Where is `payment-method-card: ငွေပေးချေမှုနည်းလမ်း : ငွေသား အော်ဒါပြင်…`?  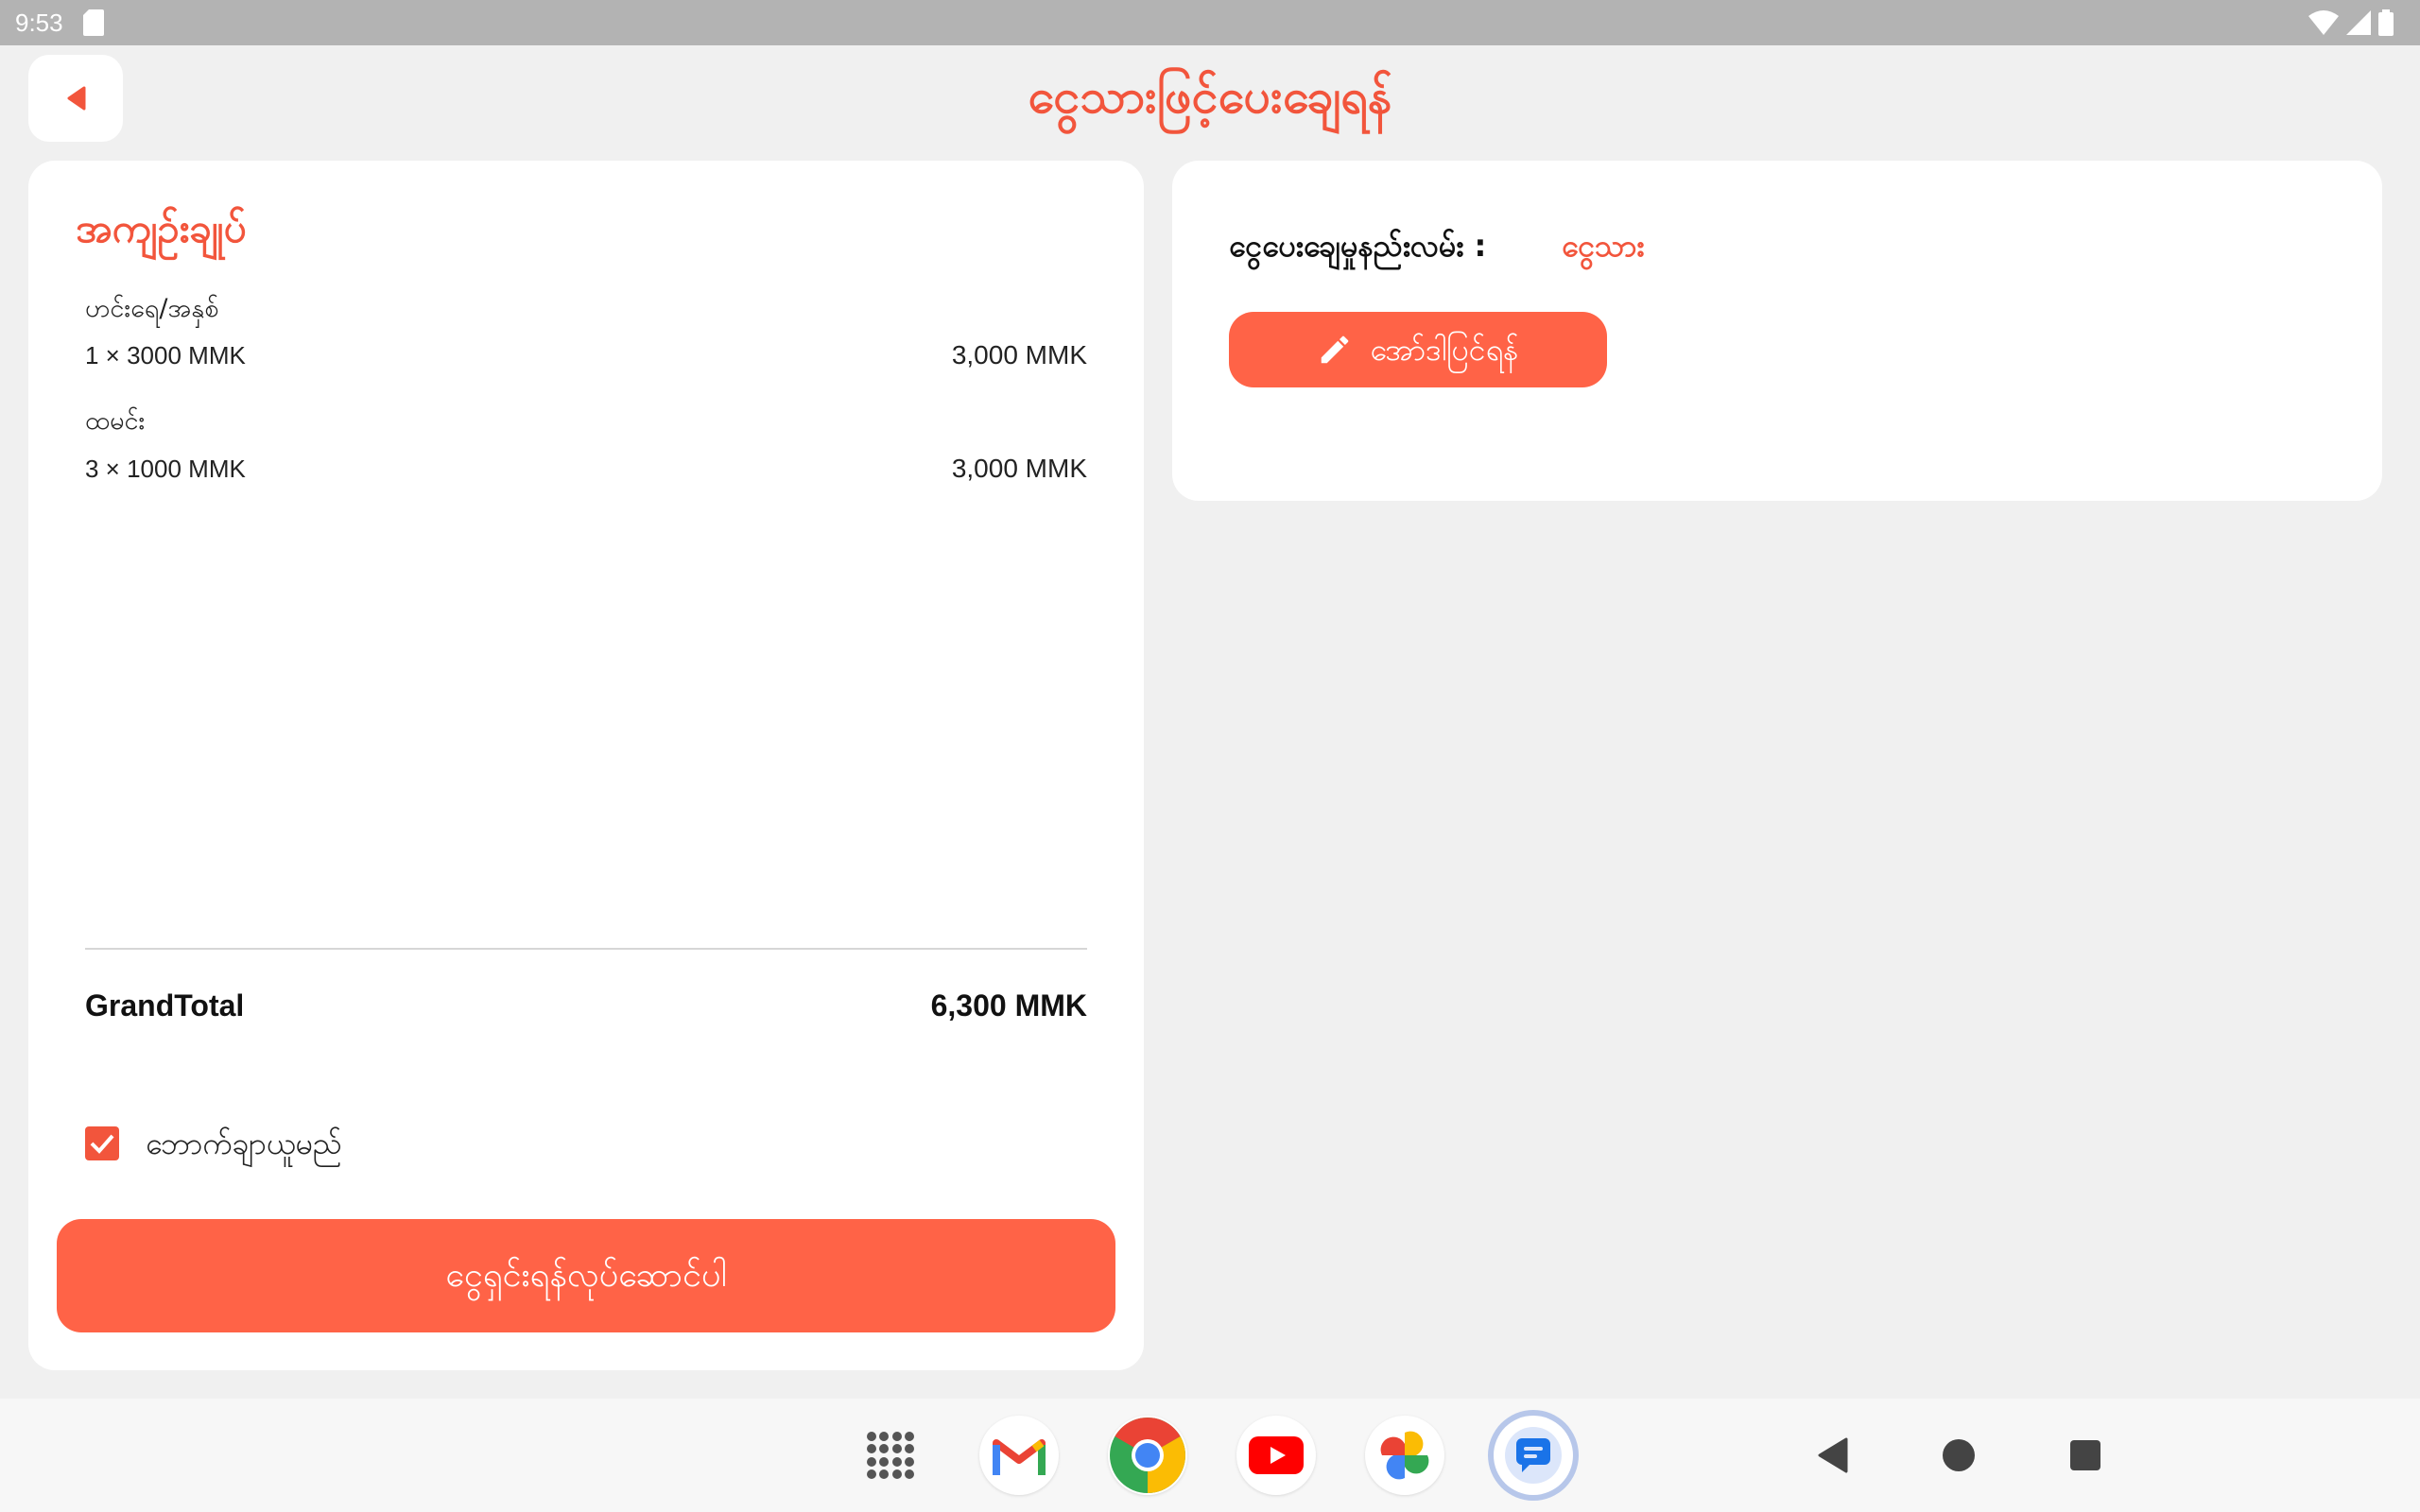
payment-method-card: ငွေပေးချေမှုနည်းလမ်း : ငွေသား အော်ဒါပြင်… is located at coordinates (1777, 331).